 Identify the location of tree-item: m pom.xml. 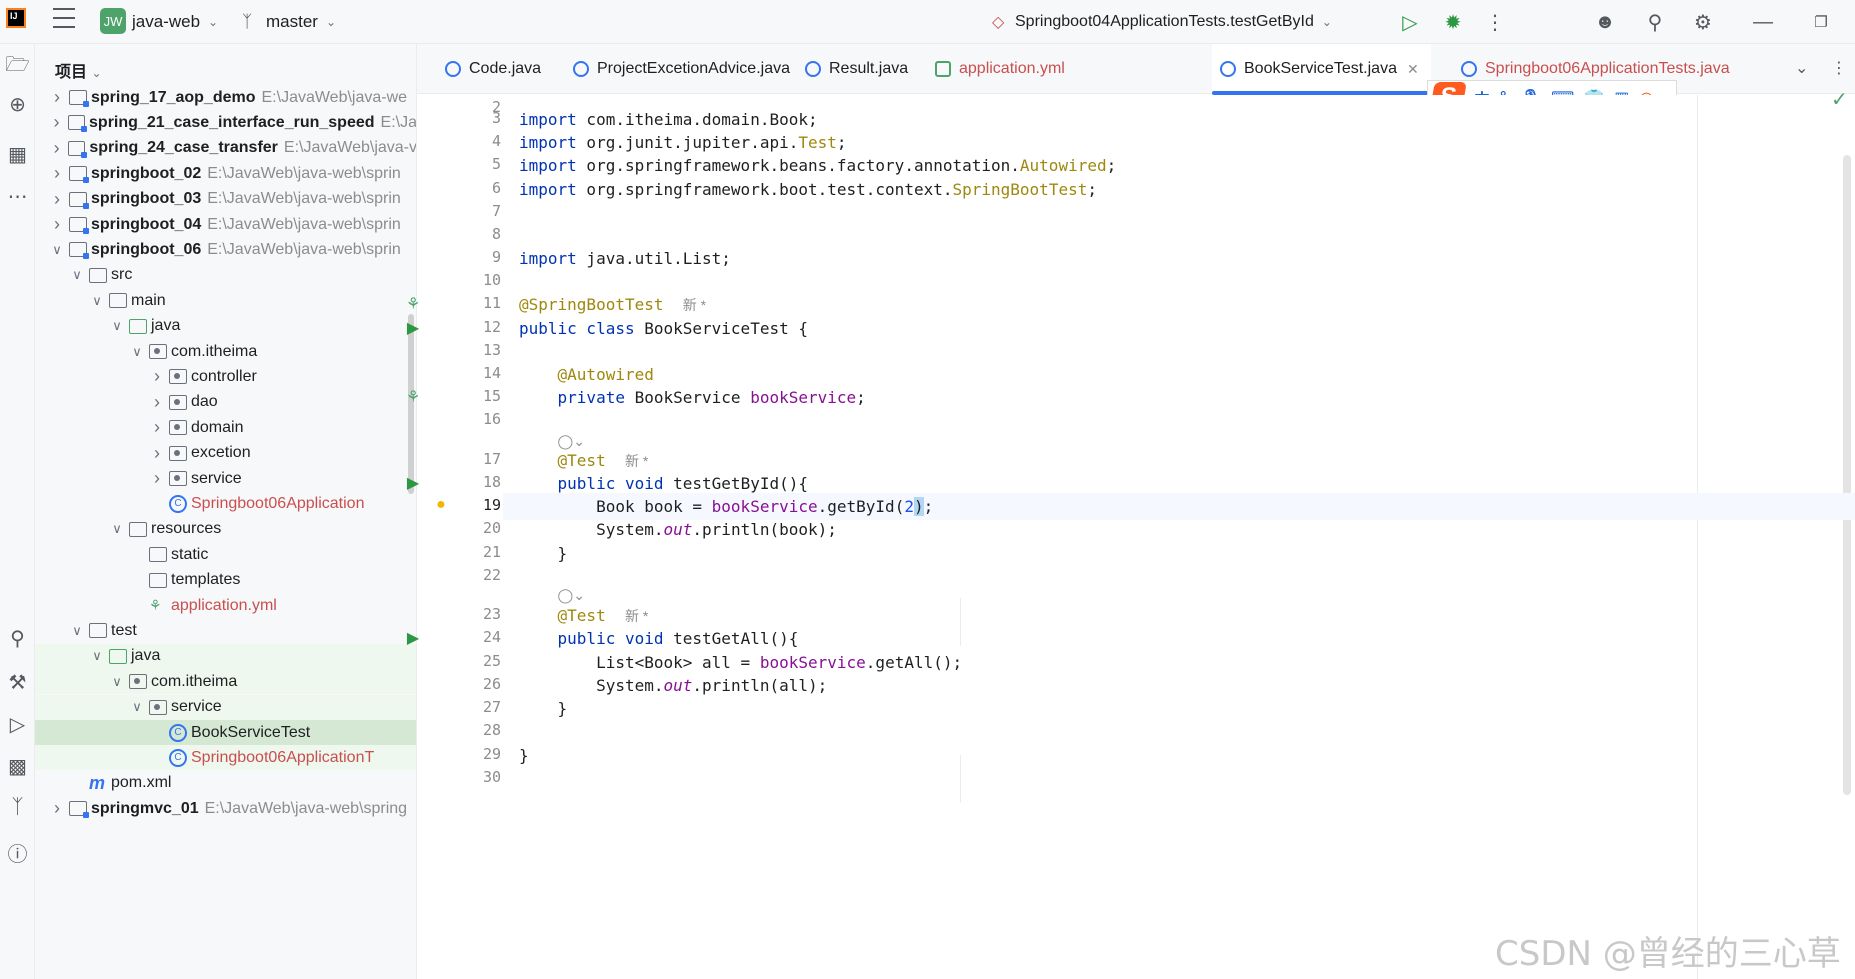
(225, 783).